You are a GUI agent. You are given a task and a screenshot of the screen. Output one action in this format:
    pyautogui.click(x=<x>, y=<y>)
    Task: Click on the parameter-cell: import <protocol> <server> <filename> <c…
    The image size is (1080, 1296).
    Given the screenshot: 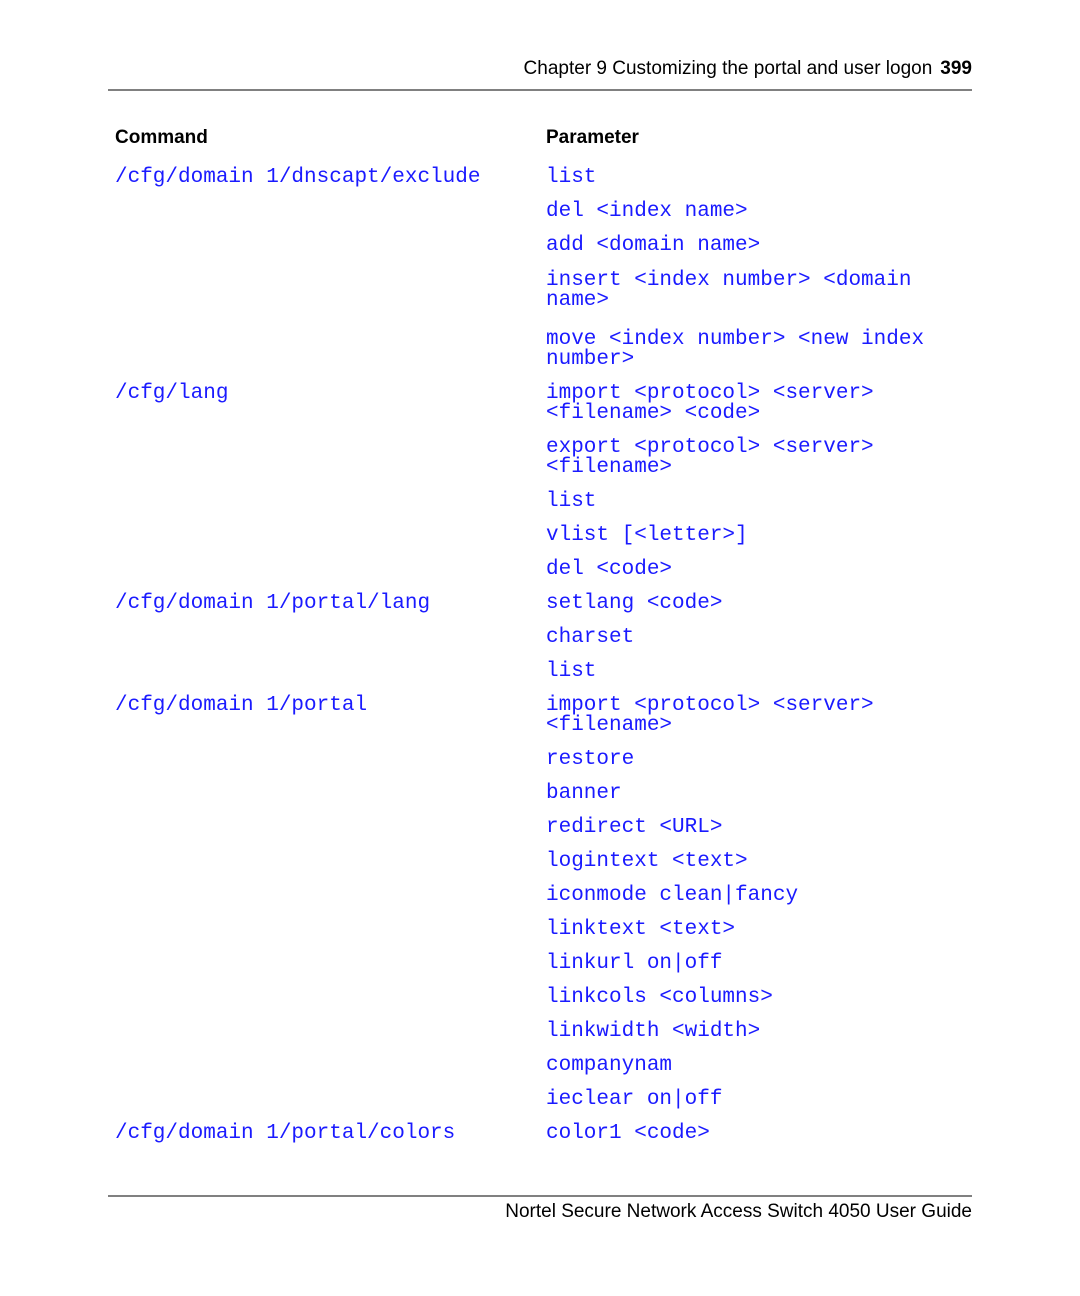 What is the action you would take?
    pyautogui.click(x=710, y=403)
    